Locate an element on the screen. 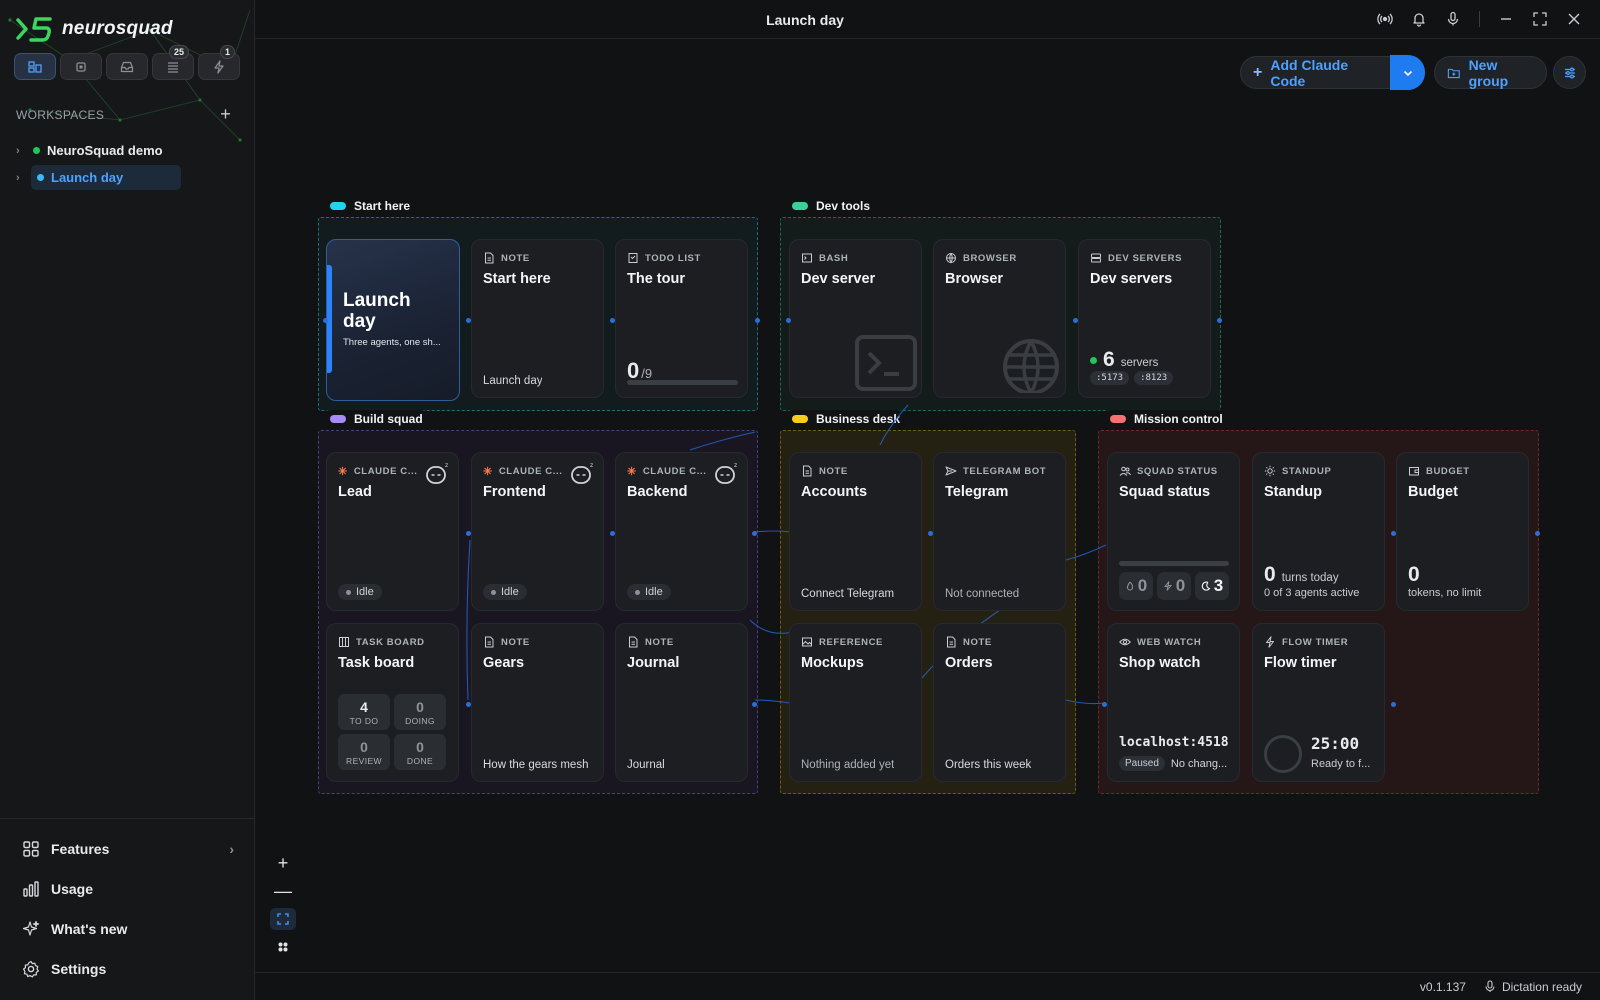 This screenshot has height=1000, width=1600. dictation-label: Dictation ready is located at coordinates (1541, 986).